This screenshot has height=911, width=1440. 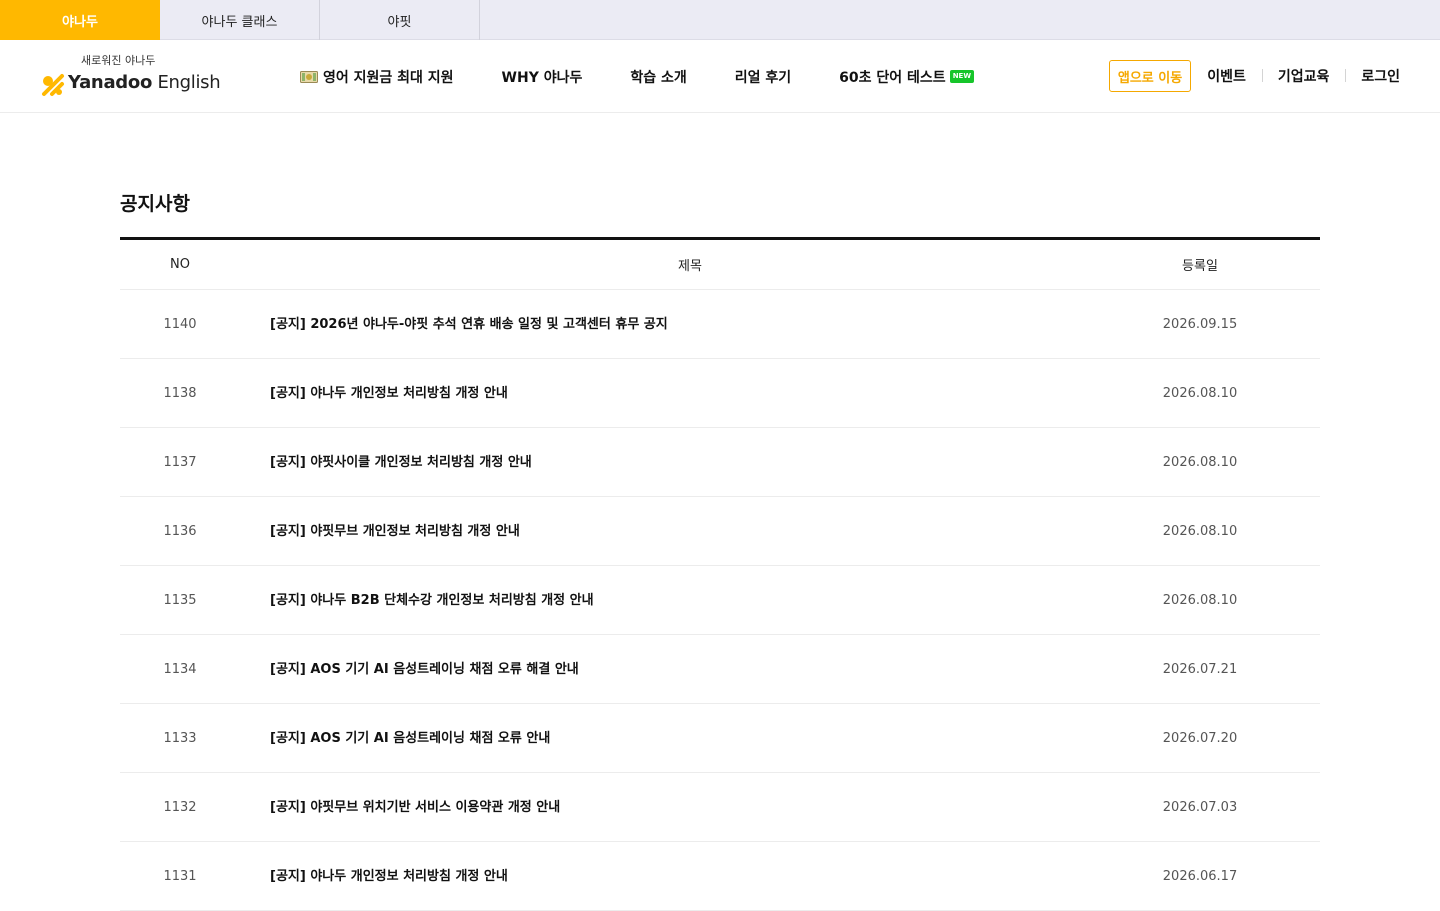 What do you see at coordinates (690, 266) in the screenshot?
I see `column-header-title: 제목` at bounding box center [690, 266].